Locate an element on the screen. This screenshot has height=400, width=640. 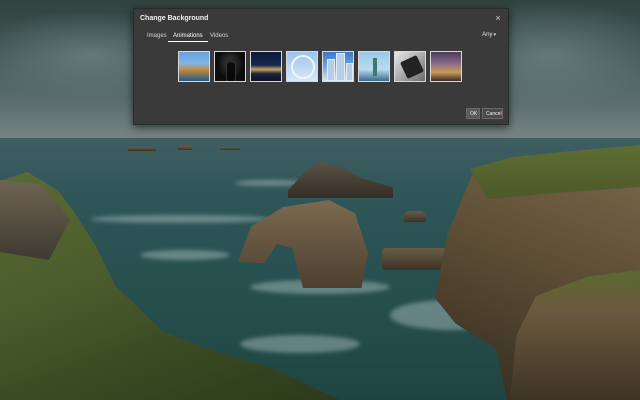
thumbnail-statue-of-liberty is located at coordinates (374, 66).